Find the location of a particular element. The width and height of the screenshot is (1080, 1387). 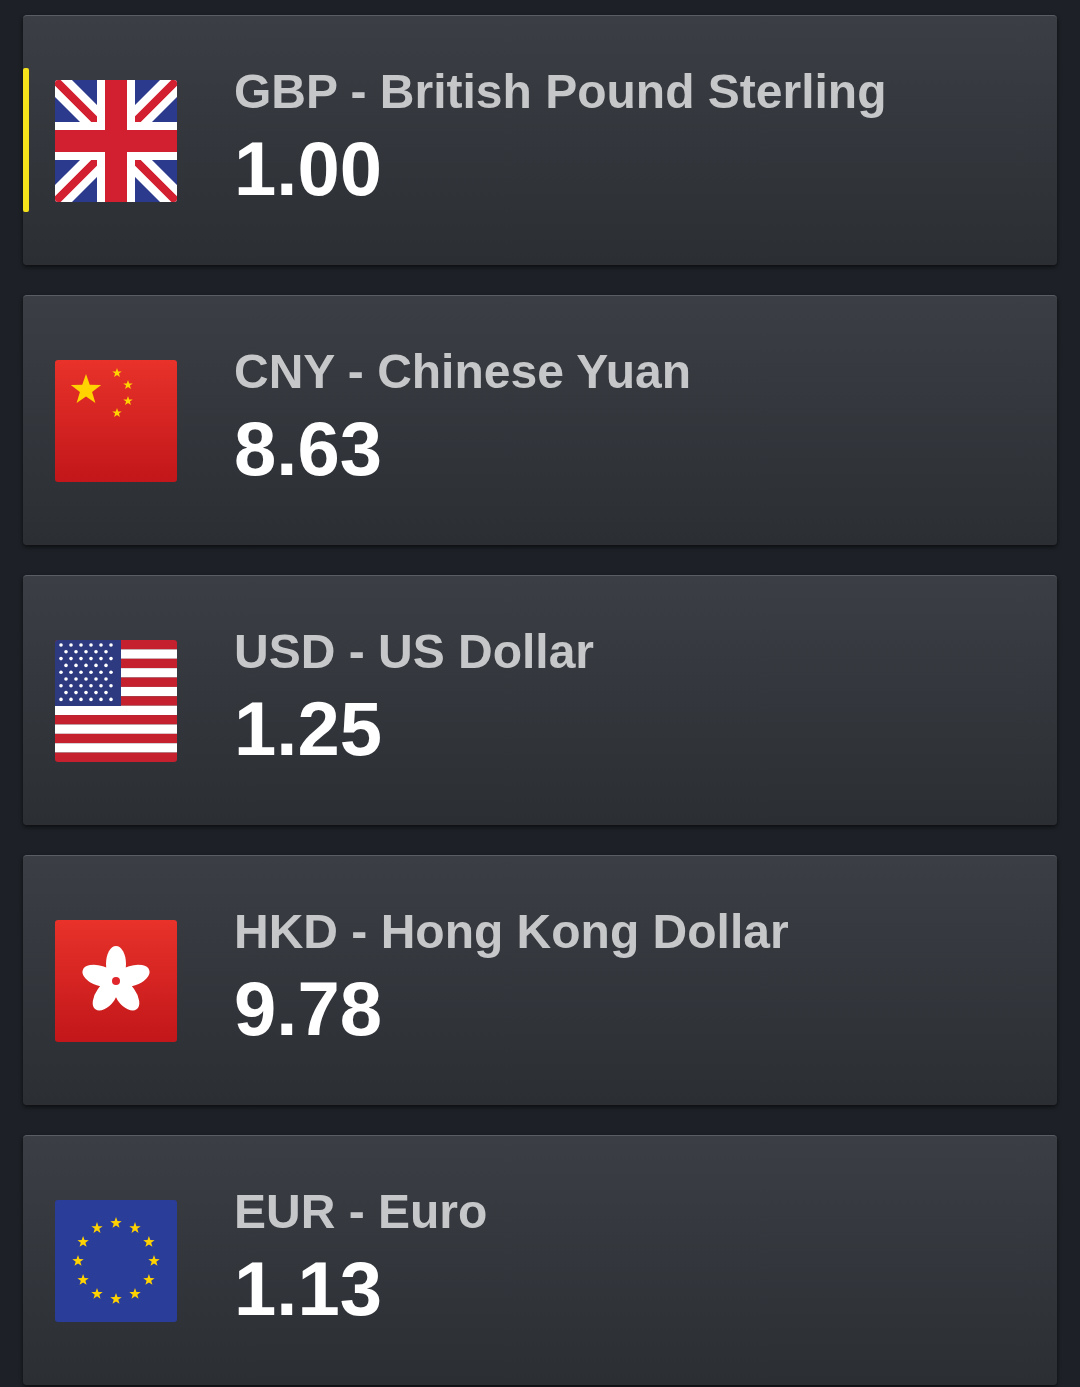

currency-amount: 1.13 is located at coordinates (308, 1288).